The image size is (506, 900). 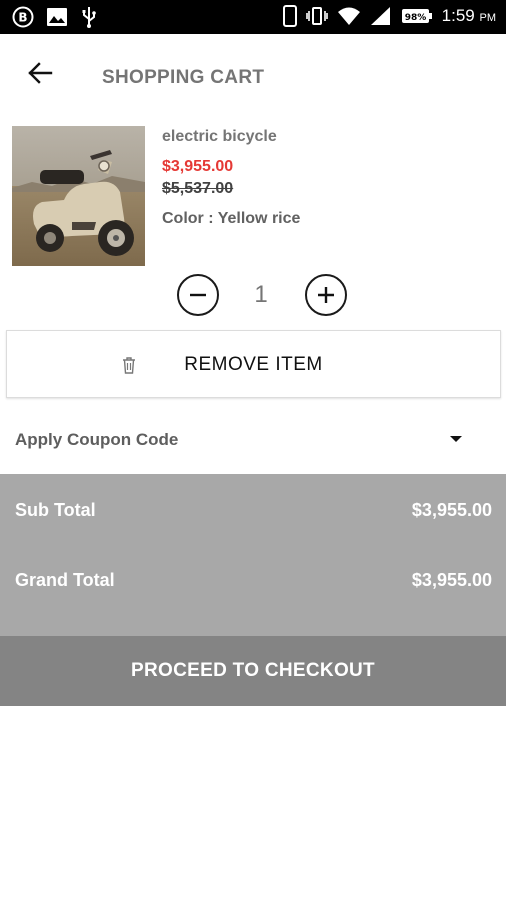 What do you see at coordinates (456, 439) in the screenshot?
I see `caret-down-icon` at bounding box center [456, 439].